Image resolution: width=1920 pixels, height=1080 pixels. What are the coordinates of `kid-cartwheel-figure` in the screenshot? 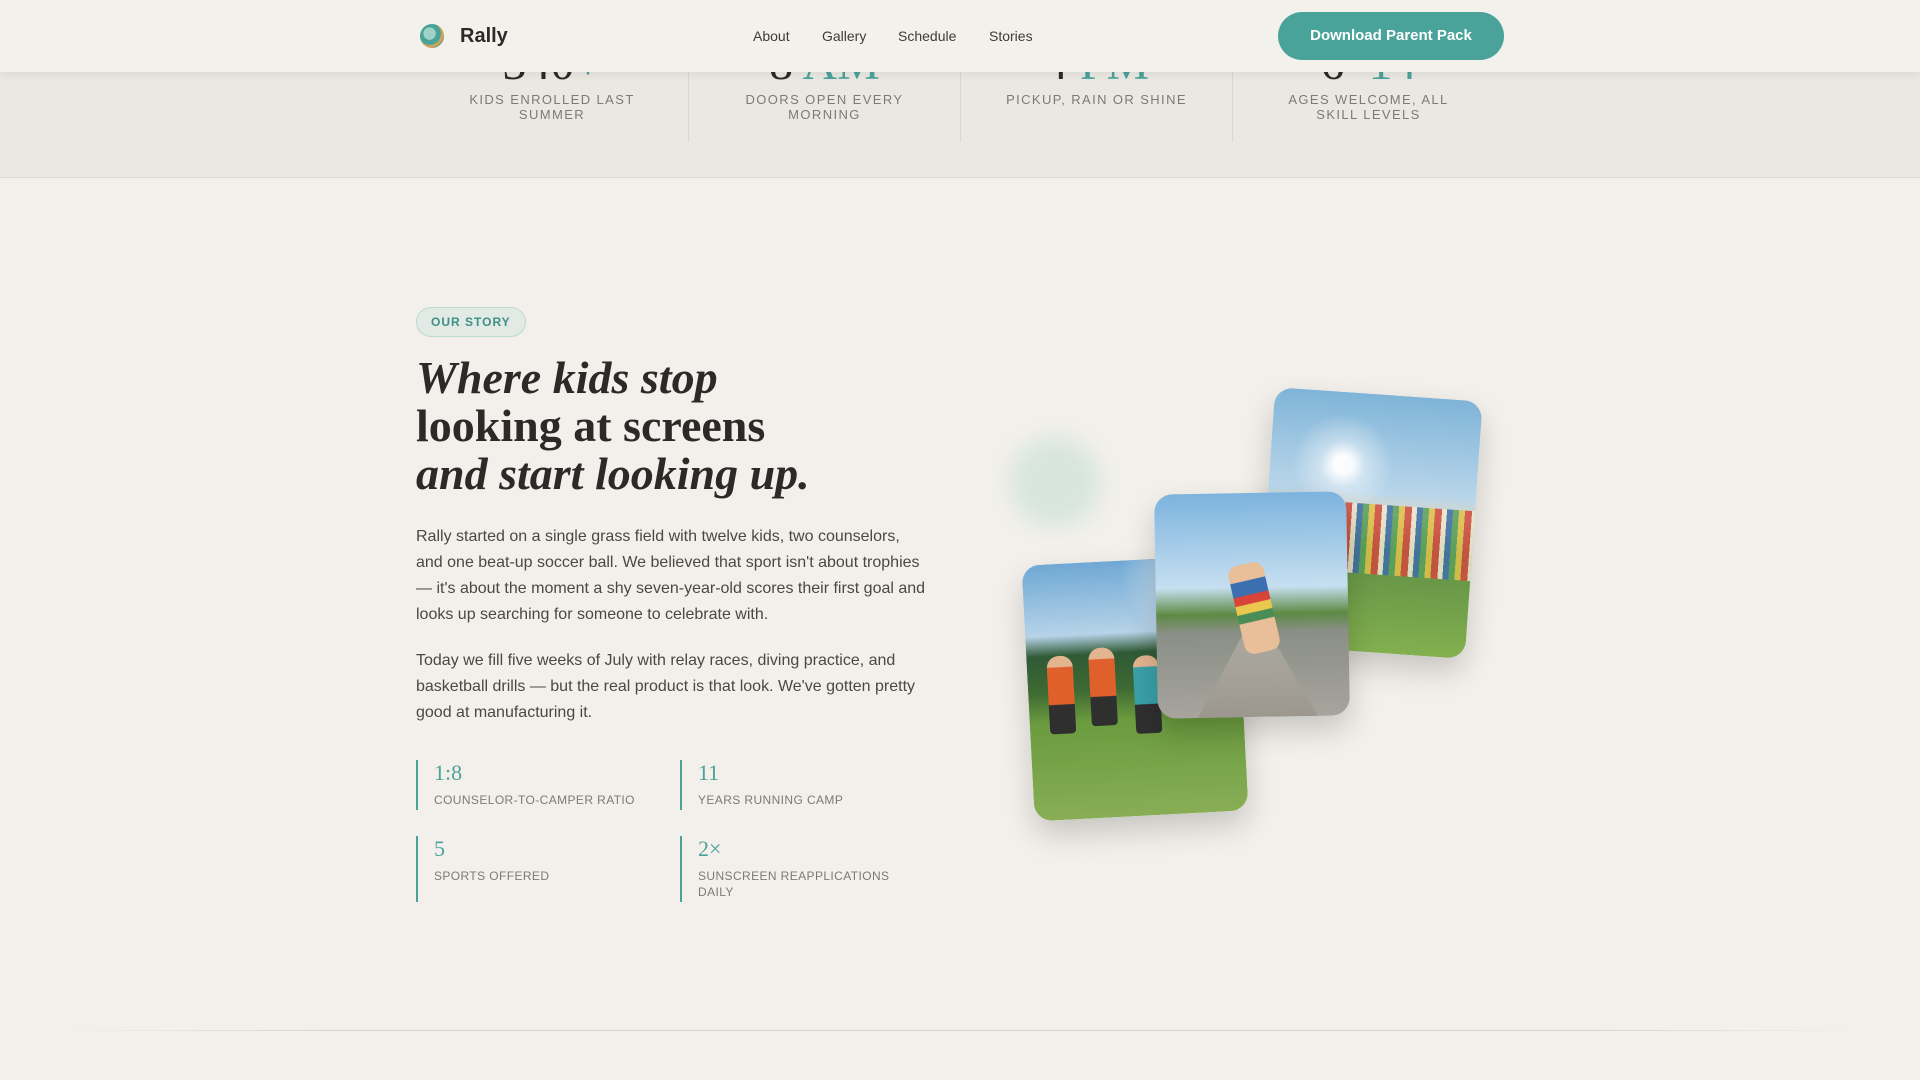 It's located at (1254, 608).